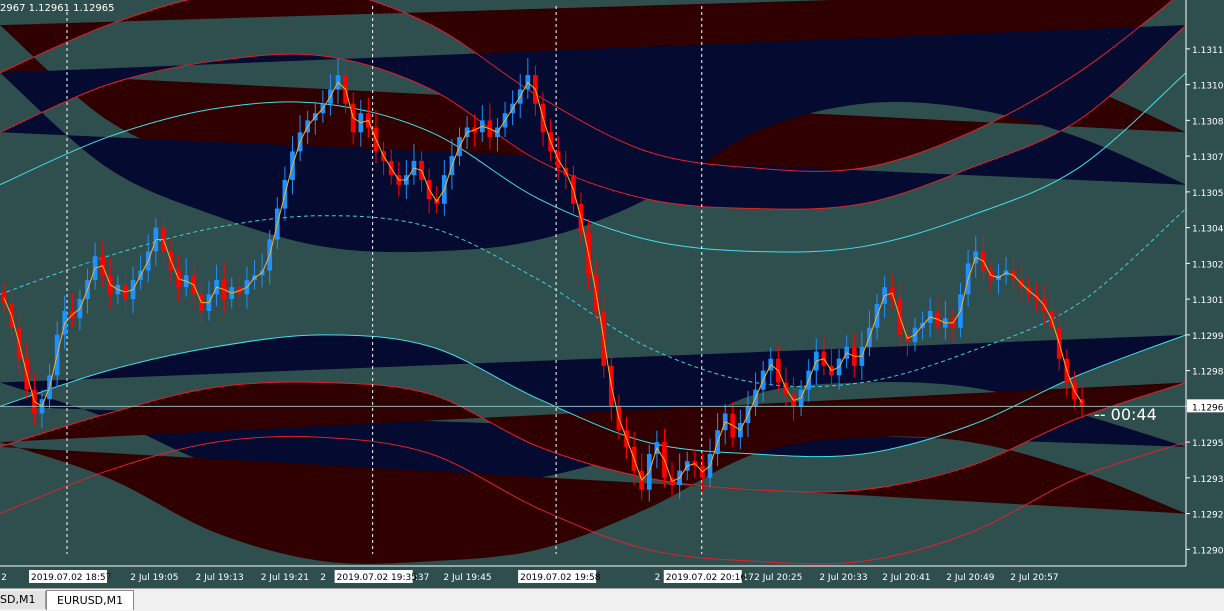 The width and height of the screenshot is (1224, 611). What do you see at coordinates (1125, 414) in the screenshot?
I see `countdown-timer: -- 00:44` at bounding box center [1125, 414].